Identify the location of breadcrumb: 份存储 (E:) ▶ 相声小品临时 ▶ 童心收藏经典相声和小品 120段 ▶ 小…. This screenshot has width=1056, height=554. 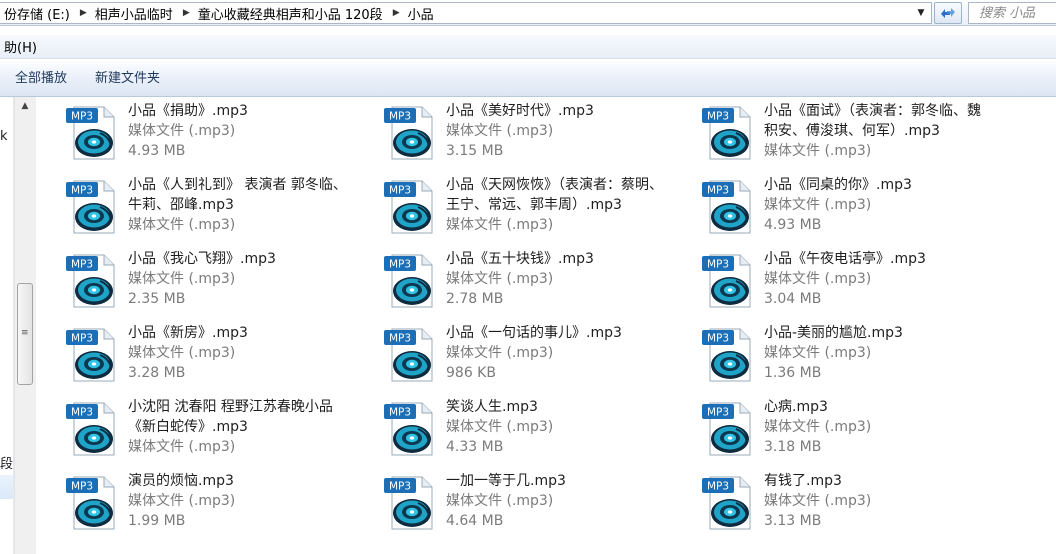
(466, 13).